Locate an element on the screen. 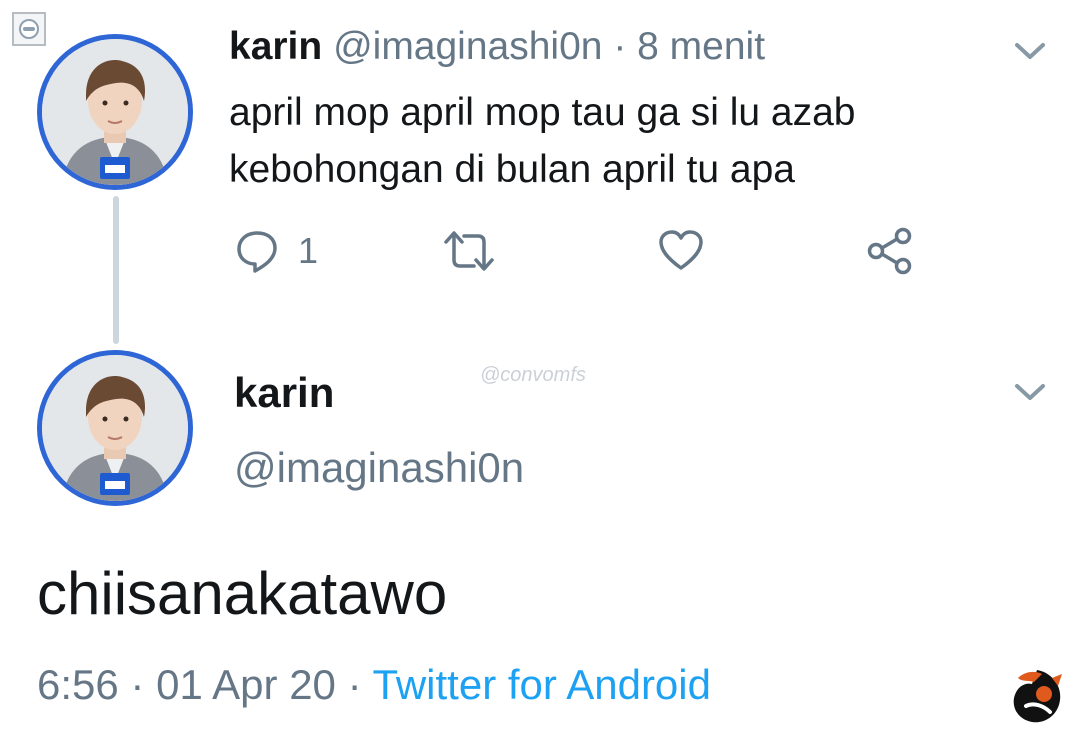  share-icon is located at coordinates (889, 251).